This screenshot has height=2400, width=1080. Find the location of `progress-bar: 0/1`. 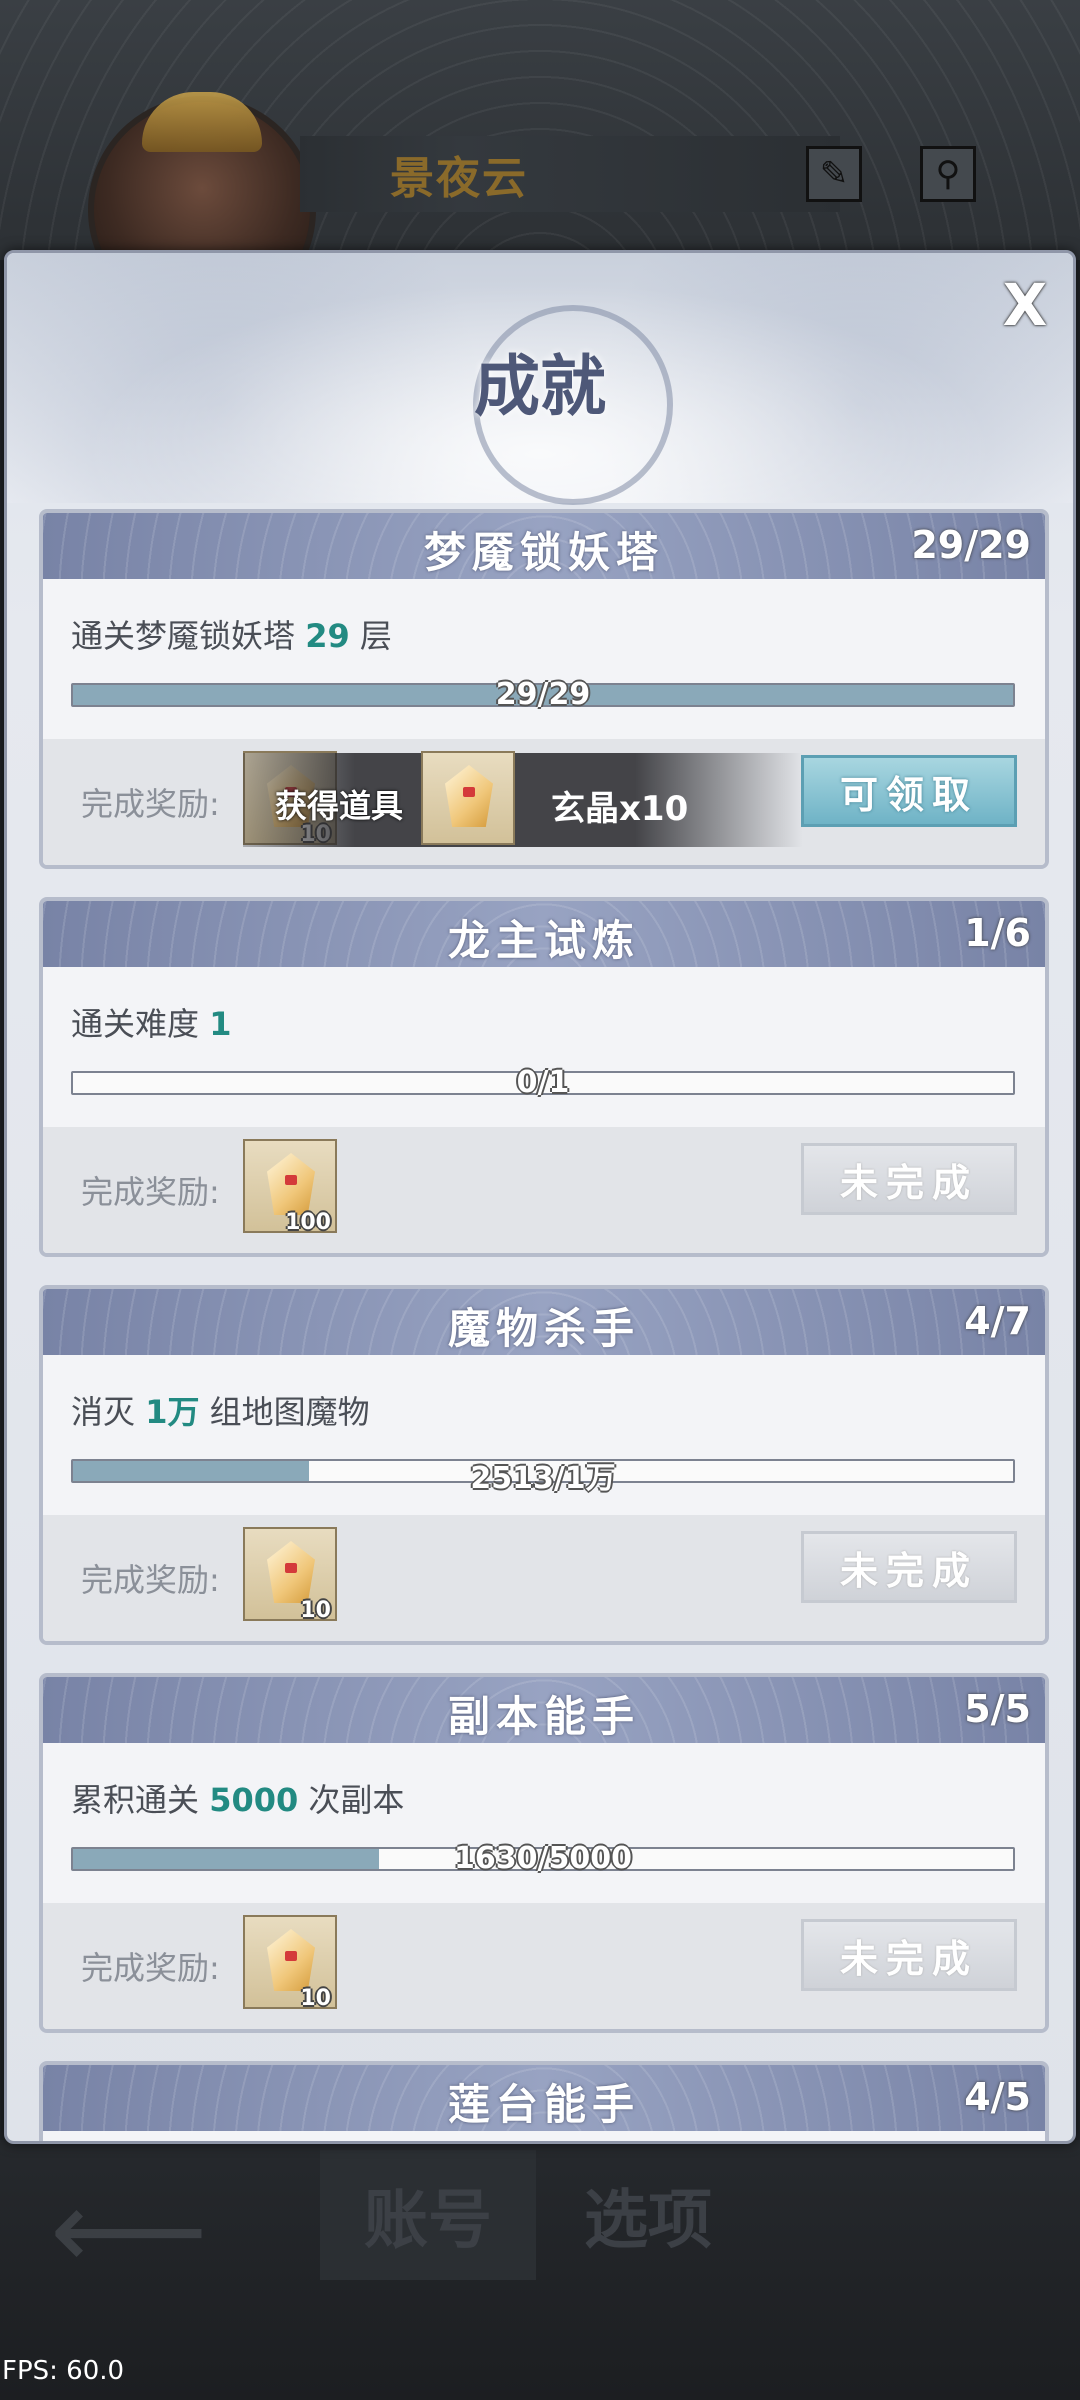

progress-bar: 0/1 is located at coordinates (543, 1082).